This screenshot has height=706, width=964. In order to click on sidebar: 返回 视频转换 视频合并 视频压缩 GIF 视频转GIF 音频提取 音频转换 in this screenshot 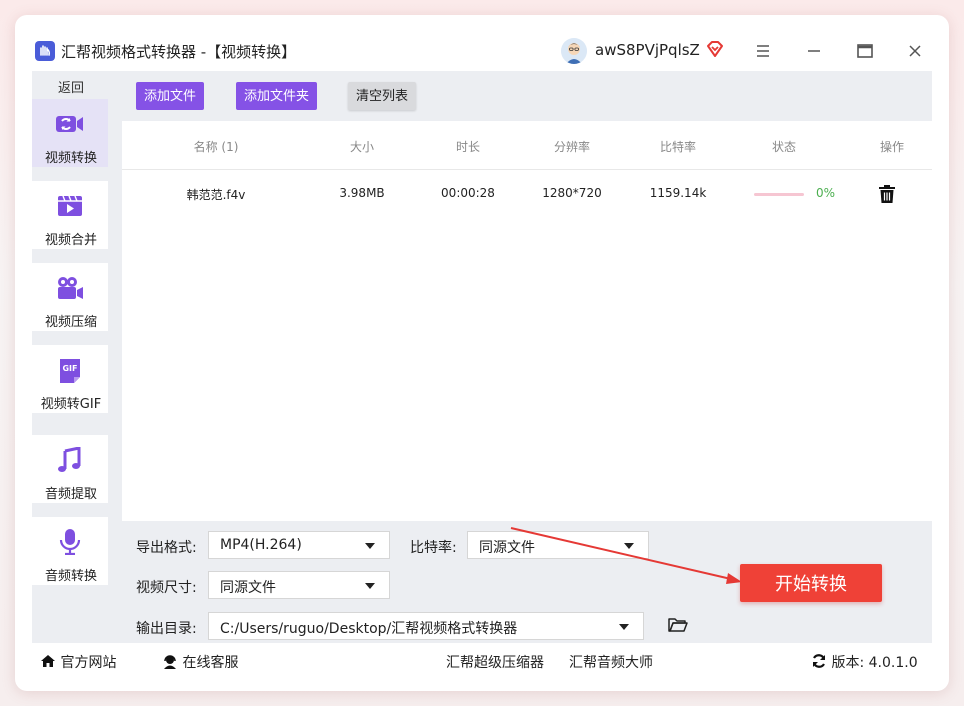, I will do `click(77, 357)`.